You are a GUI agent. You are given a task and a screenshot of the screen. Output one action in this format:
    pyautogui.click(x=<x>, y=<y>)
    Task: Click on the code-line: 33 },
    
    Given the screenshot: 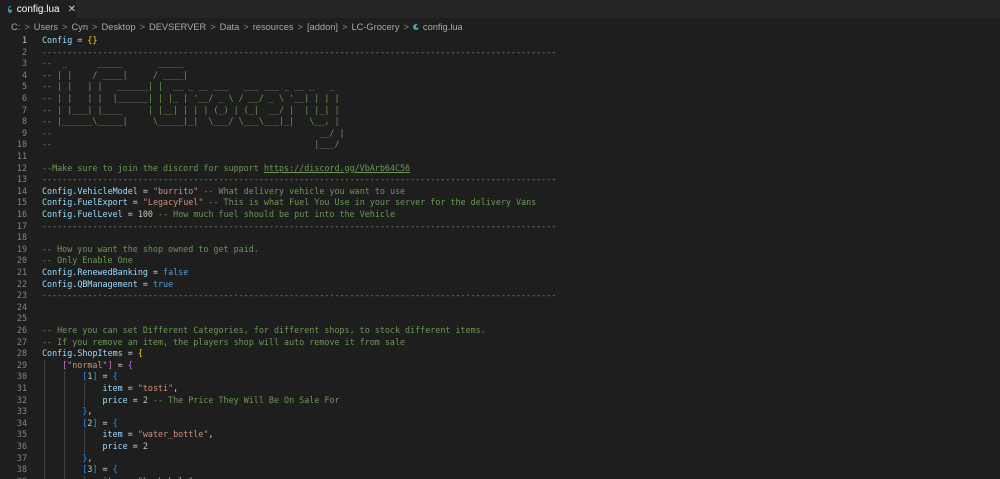 What is the action you would take?
    pyautogui.click(x=500, y=412)
    